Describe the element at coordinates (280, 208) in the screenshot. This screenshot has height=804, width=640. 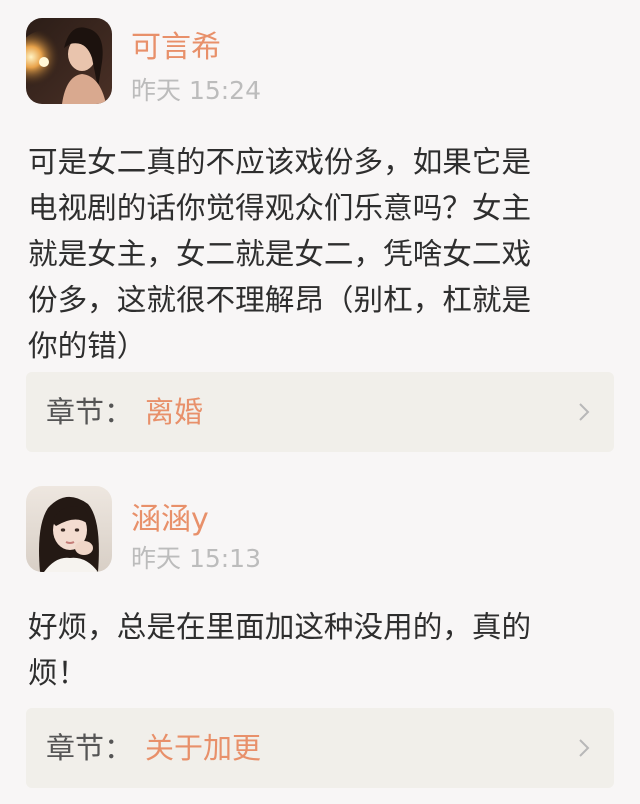
I see `comment-text-line: 电视剧的话你觉得观众们乐意吗？女主` at that location.